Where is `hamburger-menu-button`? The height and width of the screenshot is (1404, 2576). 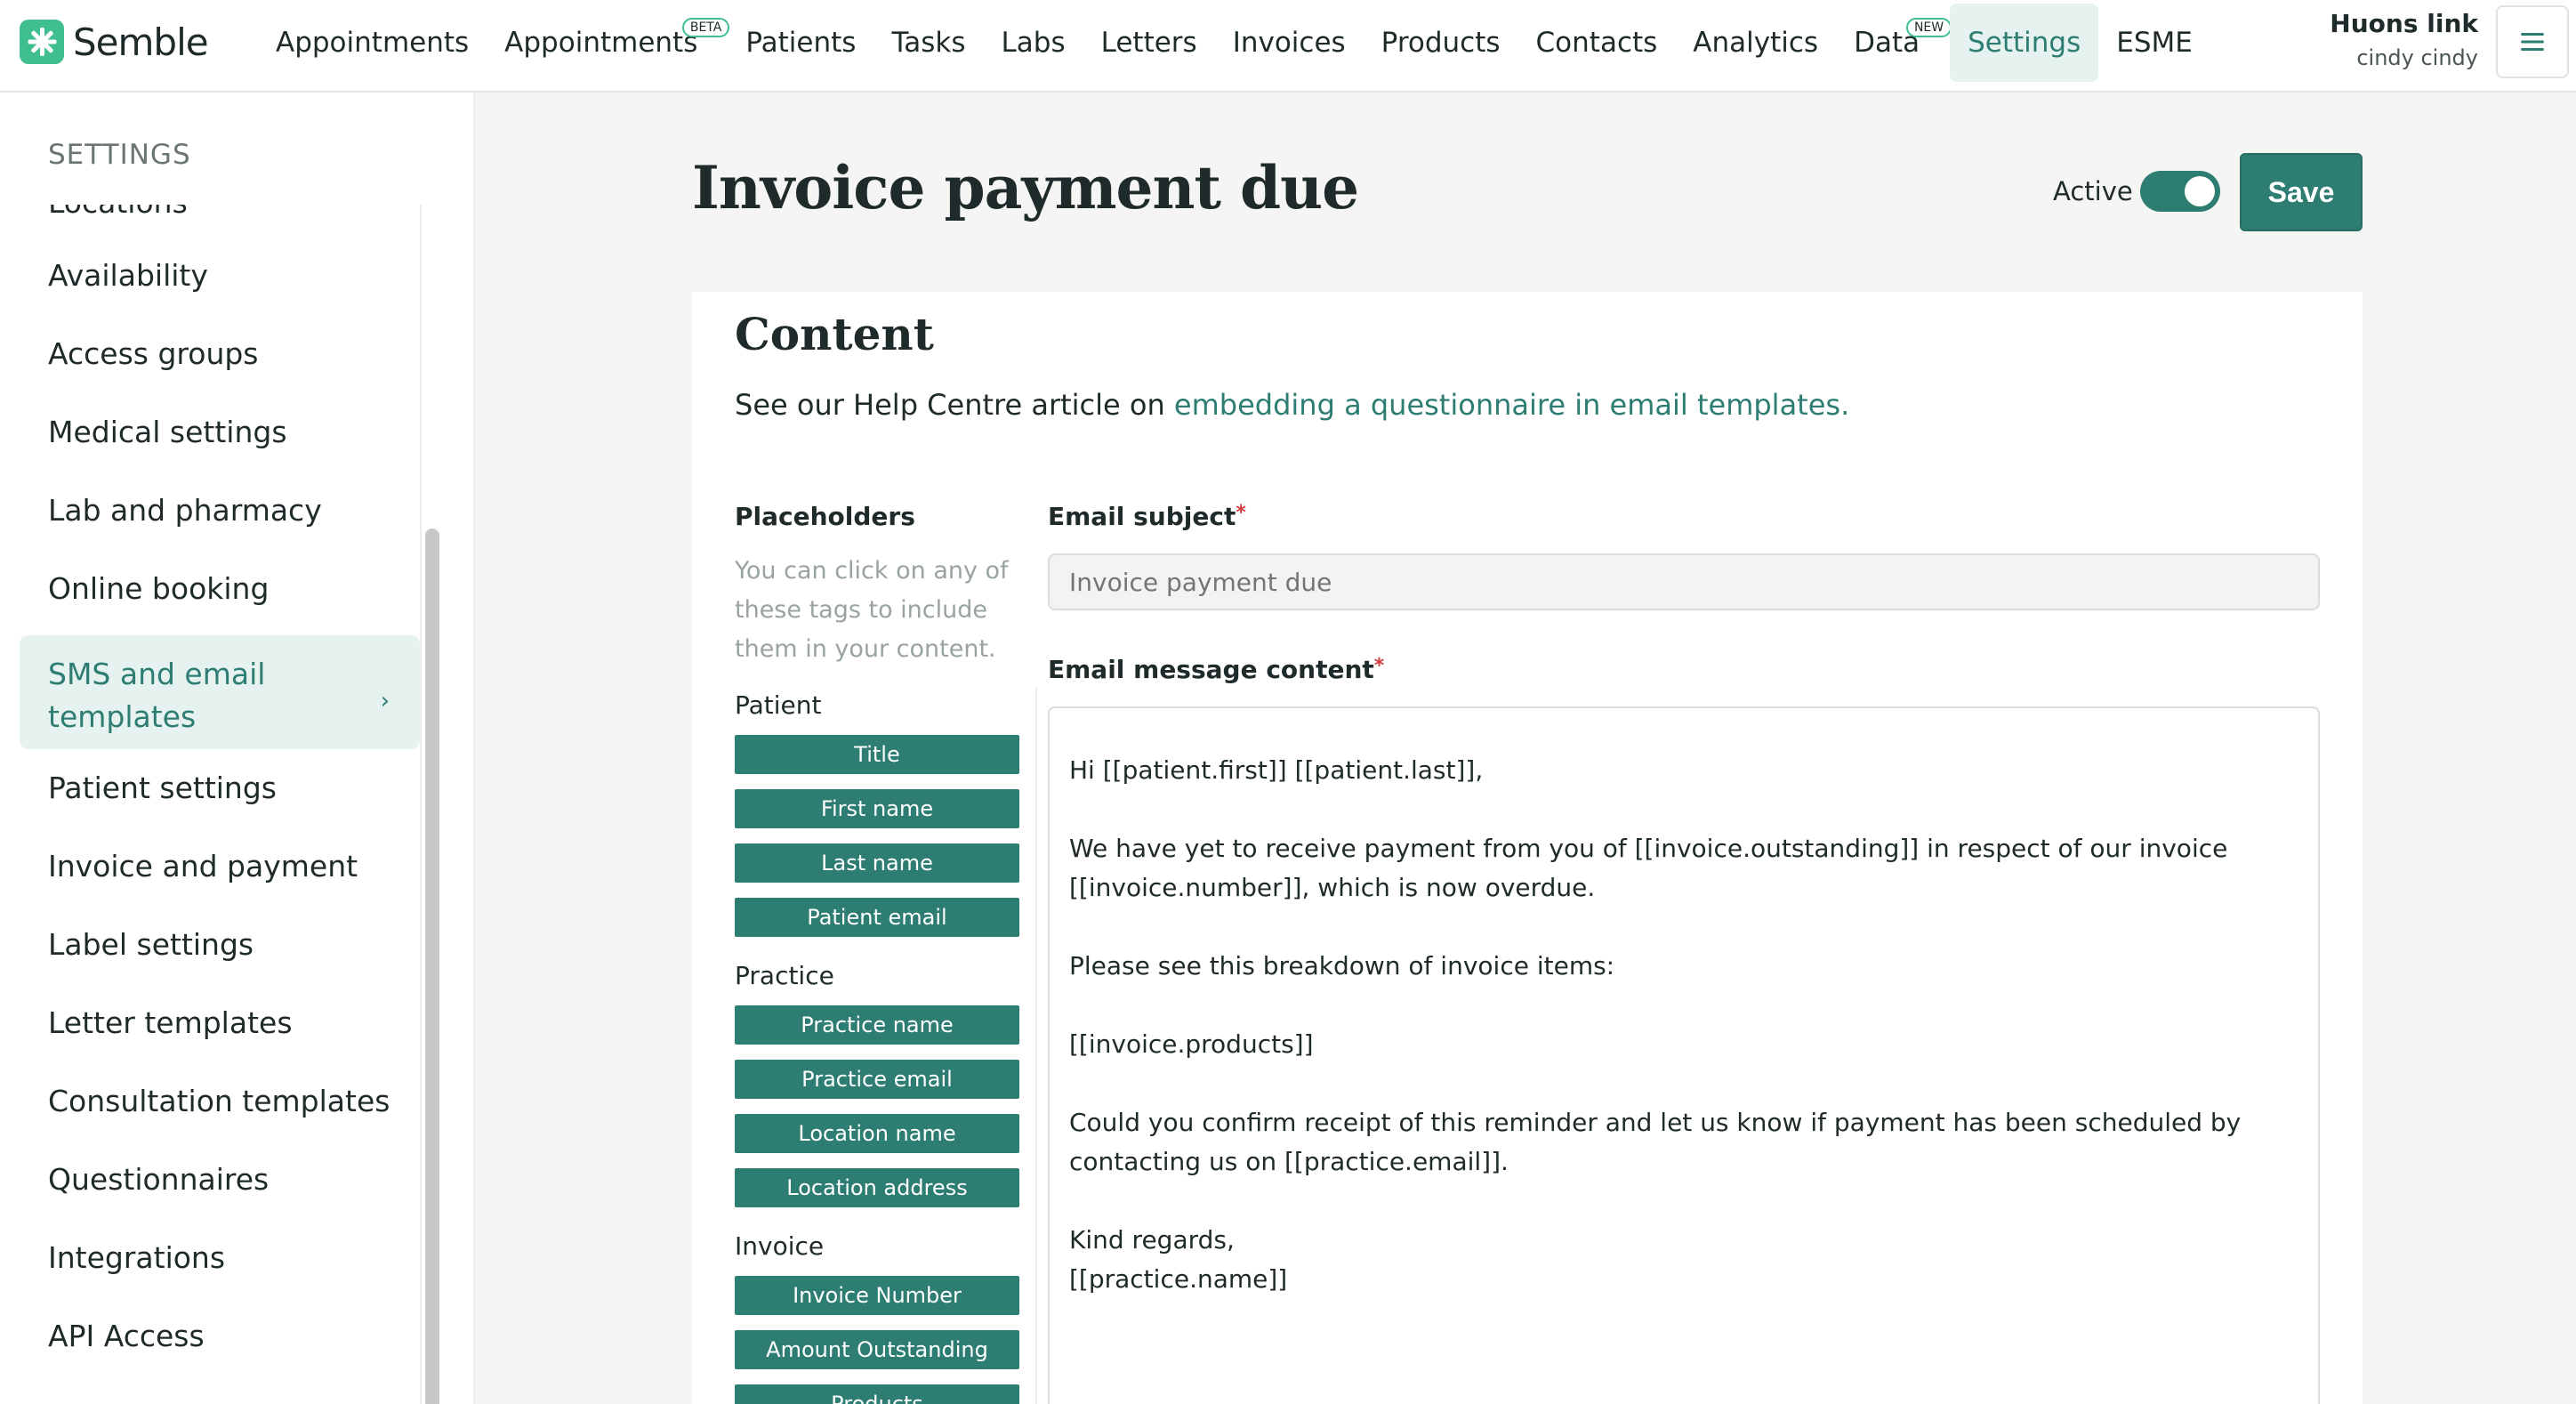
hamburger-menu-button is located at coordinates (2532, 41).